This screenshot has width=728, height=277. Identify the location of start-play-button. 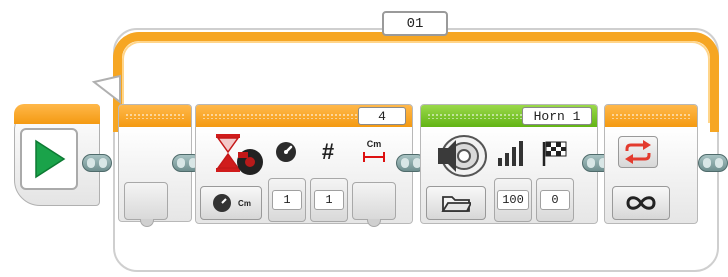
(49, 159).